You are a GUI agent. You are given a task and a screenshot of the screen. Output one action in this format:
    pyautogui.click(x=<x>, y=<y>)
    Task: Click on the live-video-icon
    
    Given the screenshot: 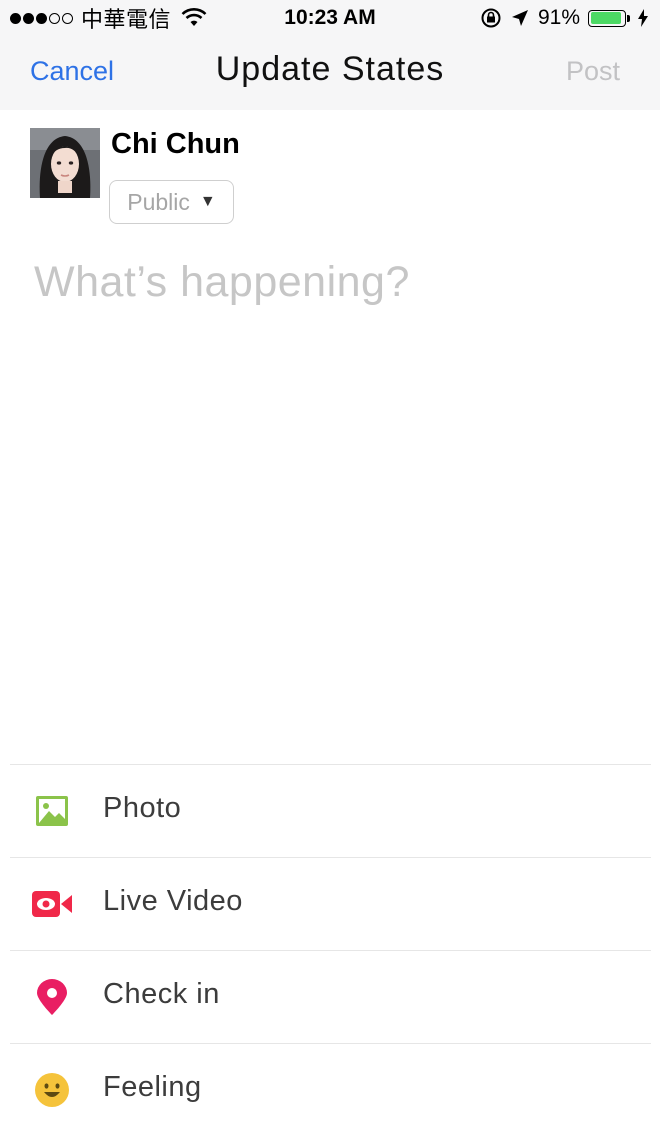 What is the action you would take?
    pyautogui.click(x=52, y=904)
    